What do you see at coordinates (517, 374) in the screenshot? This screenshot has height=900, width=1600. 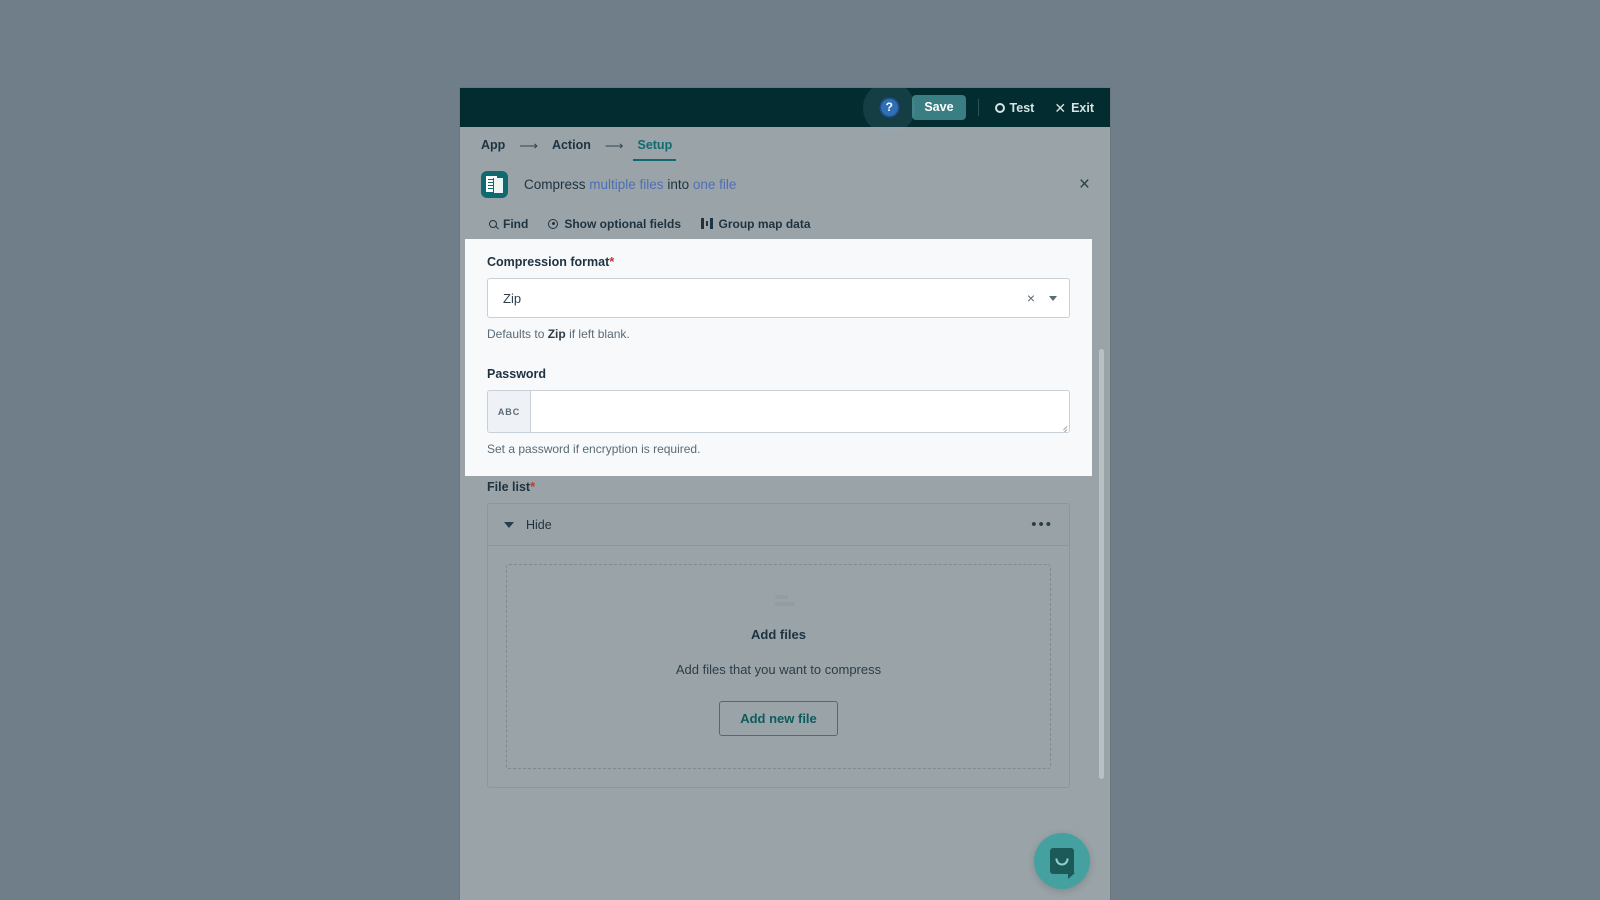 I see `password-label: Password` at bounding box center [517, 374].